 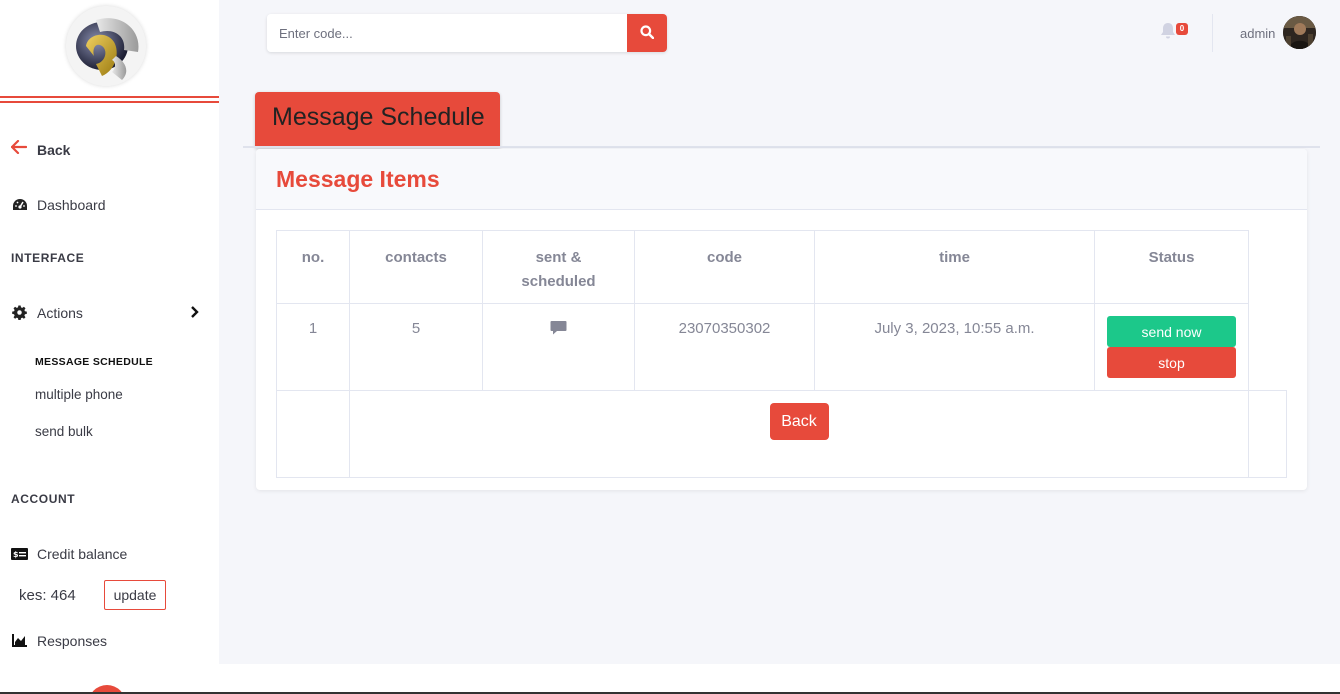 What do you see at coordinates (135, 595) in the screenshot?
I see `update-button: update` at bounding box center [135, 595].